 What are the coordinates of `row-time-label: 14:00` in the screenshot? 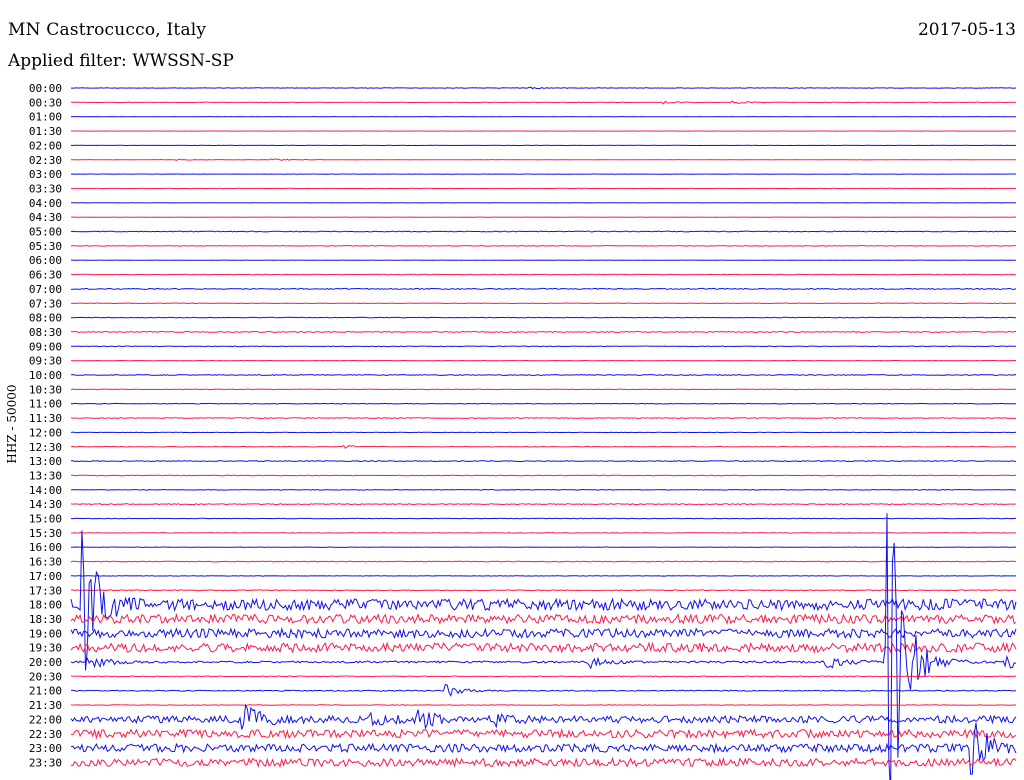 It's located at (45, 490).